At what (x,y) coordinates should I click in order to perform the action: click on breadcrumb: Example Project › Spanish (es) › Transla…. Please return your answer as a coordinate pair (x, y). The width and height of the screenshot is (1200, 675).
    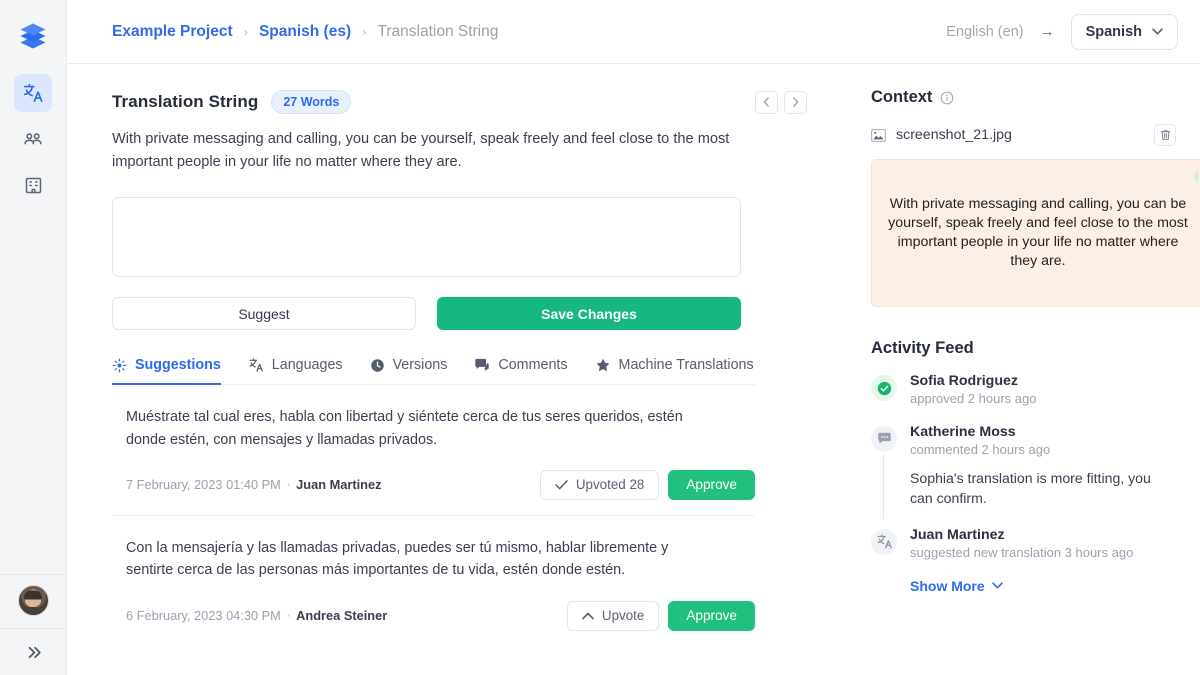
    Looking at the image, I should click on (305, 32).